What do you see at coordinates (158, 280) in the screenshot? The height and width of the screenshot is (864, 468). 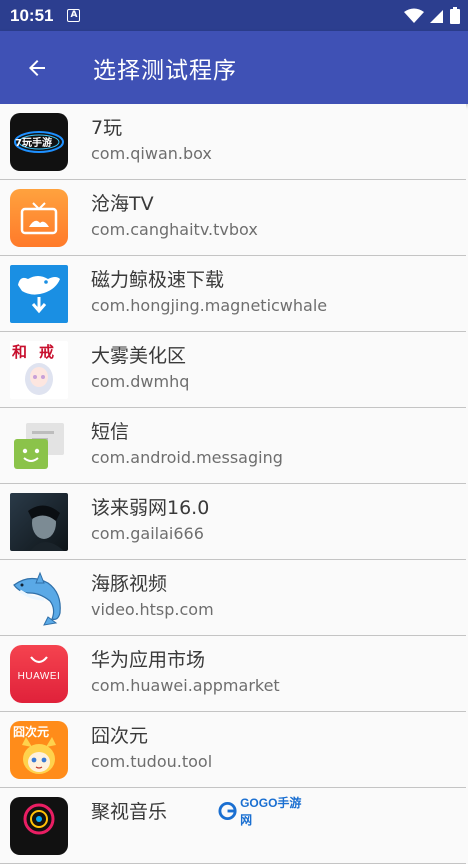 I see `app-name: 磁力鲸极速下载` at bounding box center [158, 280].